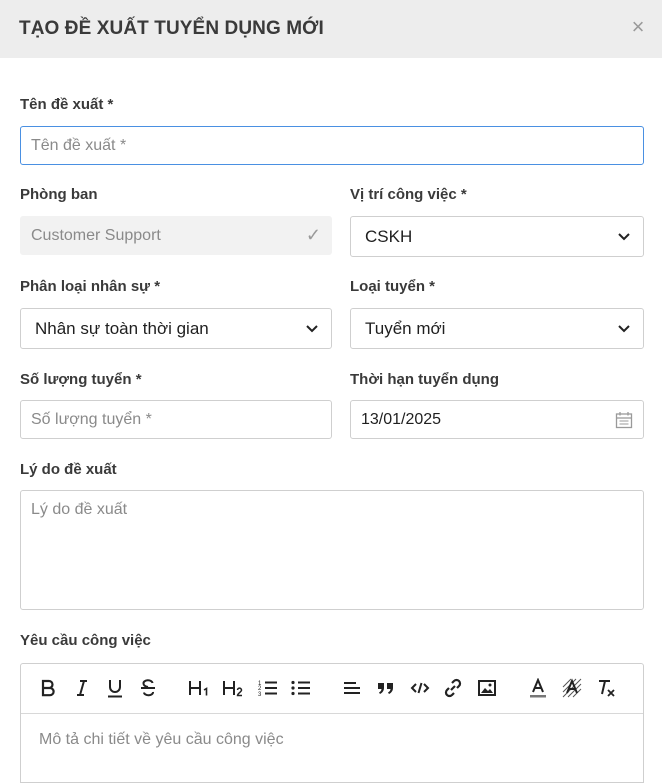 This screenshot has height=783, width=662. Describe the element at coordinates (393, 286) in the screenshot. I see `recruit-type-label: Loại tuyển *` at that location.